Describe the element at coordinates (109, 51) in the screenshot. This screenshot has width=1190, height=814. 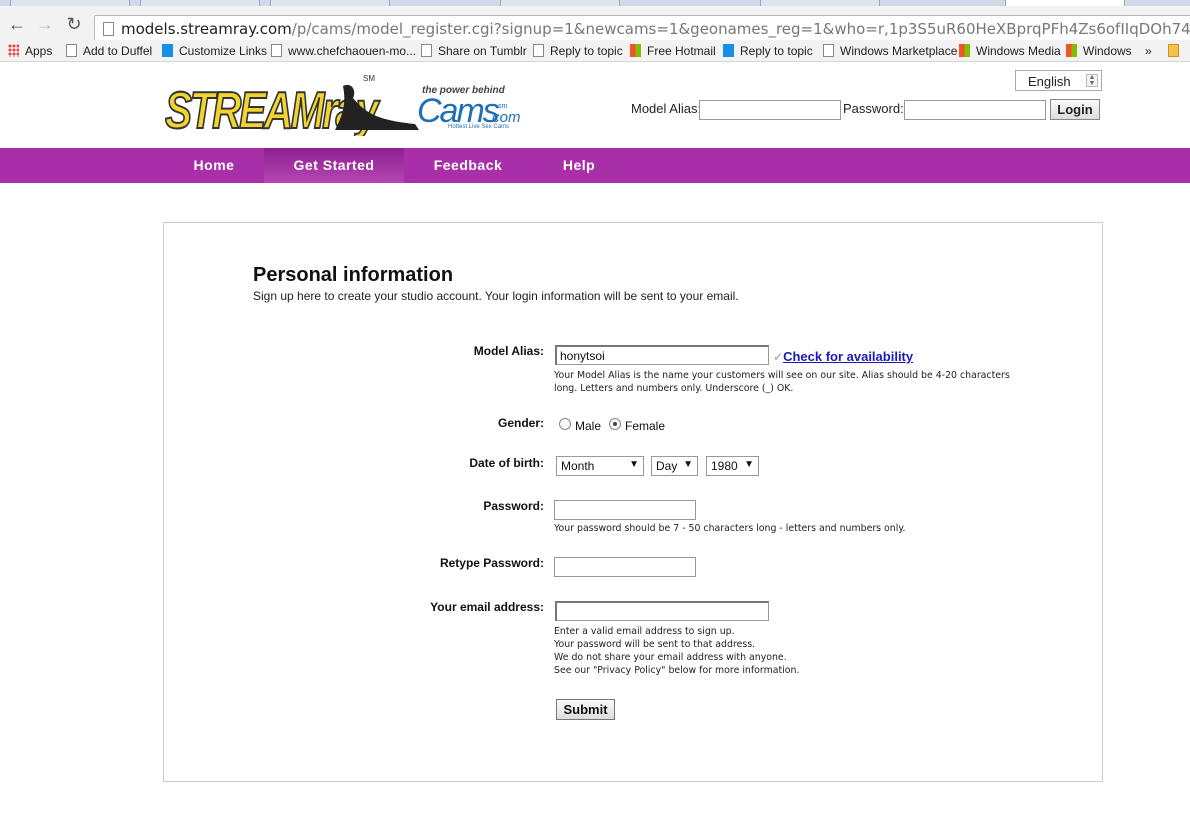
I see `bookmark-add-to-duffel: Add to Duffel` at that location.